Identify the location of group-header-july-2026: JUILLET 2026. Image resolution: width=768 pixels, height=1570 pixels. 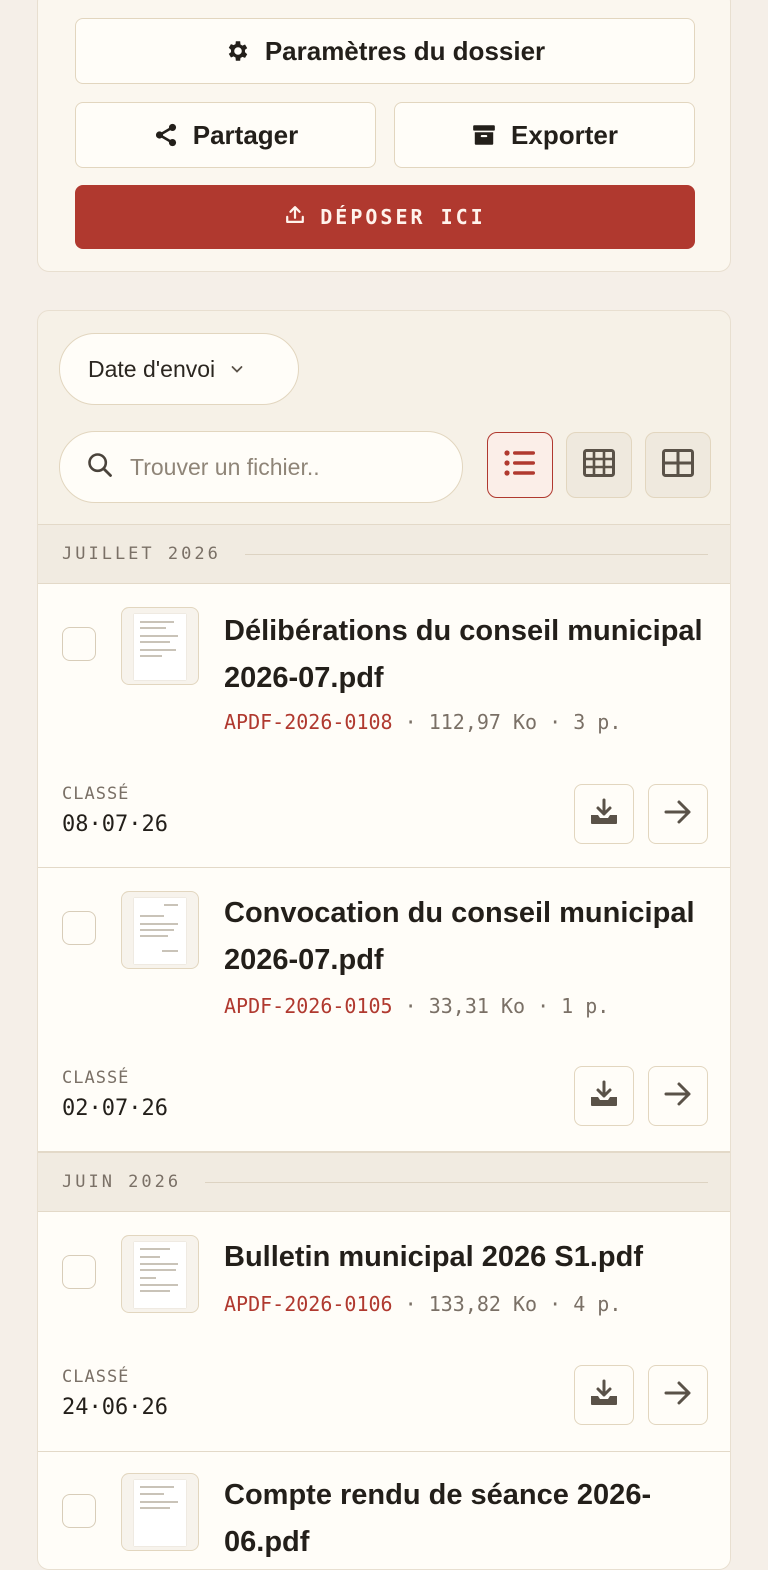
(384, 554).